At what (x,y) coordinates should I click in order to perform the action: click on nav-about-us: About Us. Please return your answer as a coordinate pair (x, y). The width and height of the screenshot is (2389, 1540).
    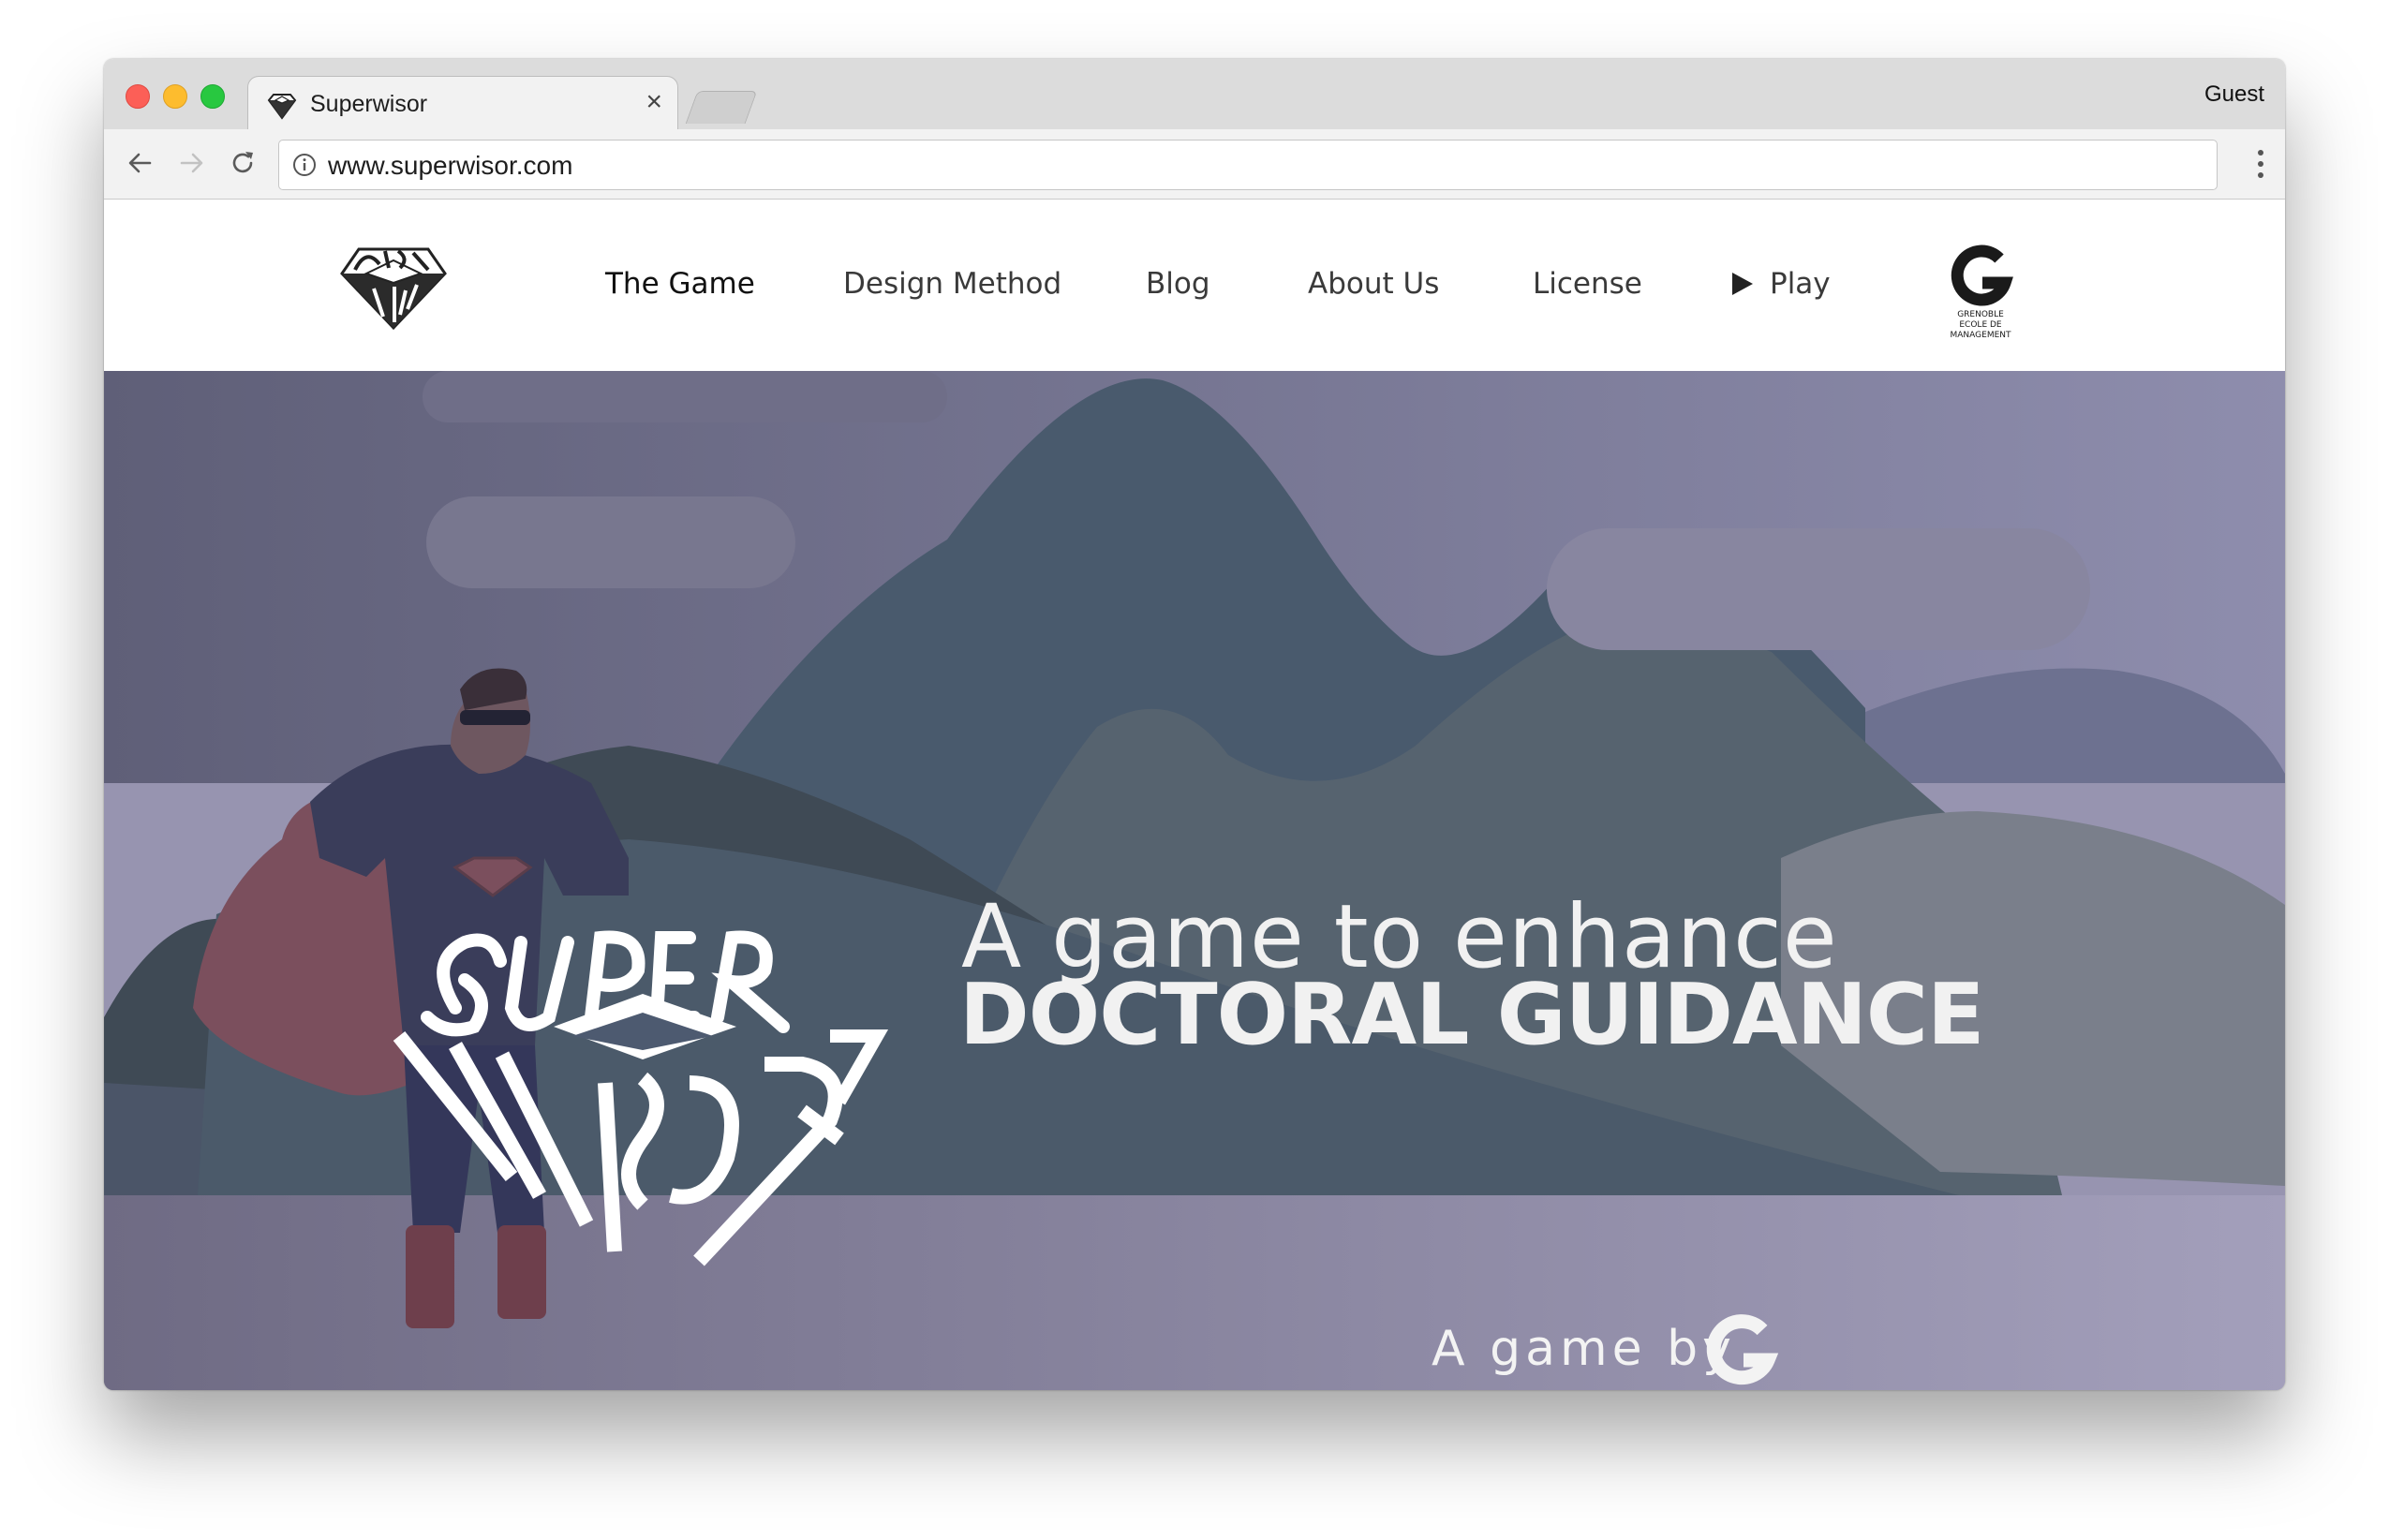
    Looking at the image, I should click on (1373, 284).